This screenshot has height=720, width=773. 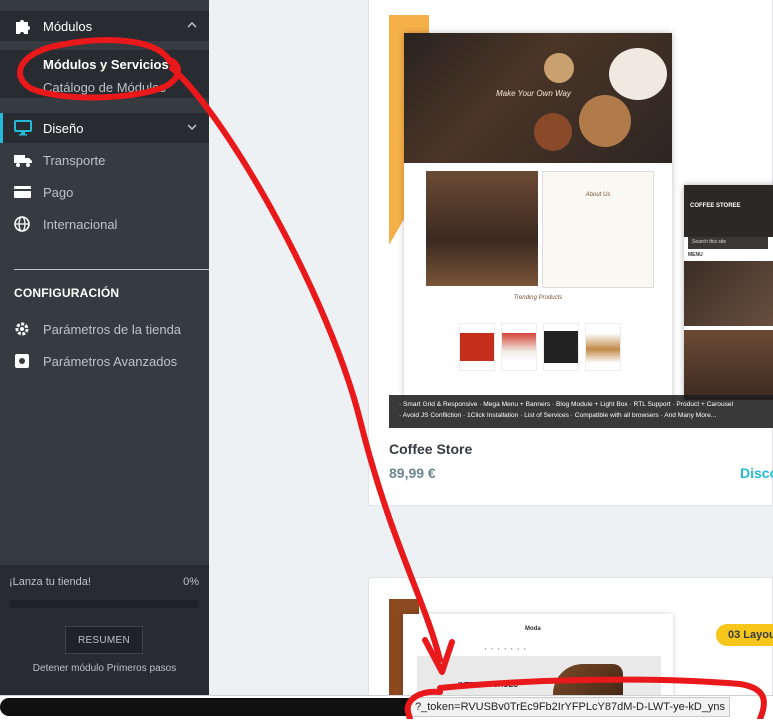 I want to click on product-price: 89,99 €, so click(x=412, y=473).